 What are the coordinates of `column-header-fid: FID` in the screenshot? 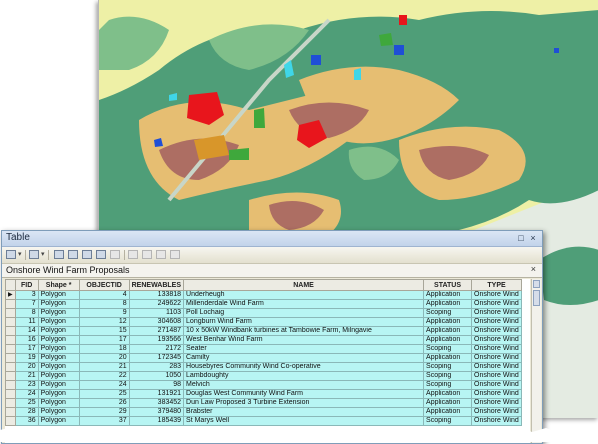 It's located at (26, 285).